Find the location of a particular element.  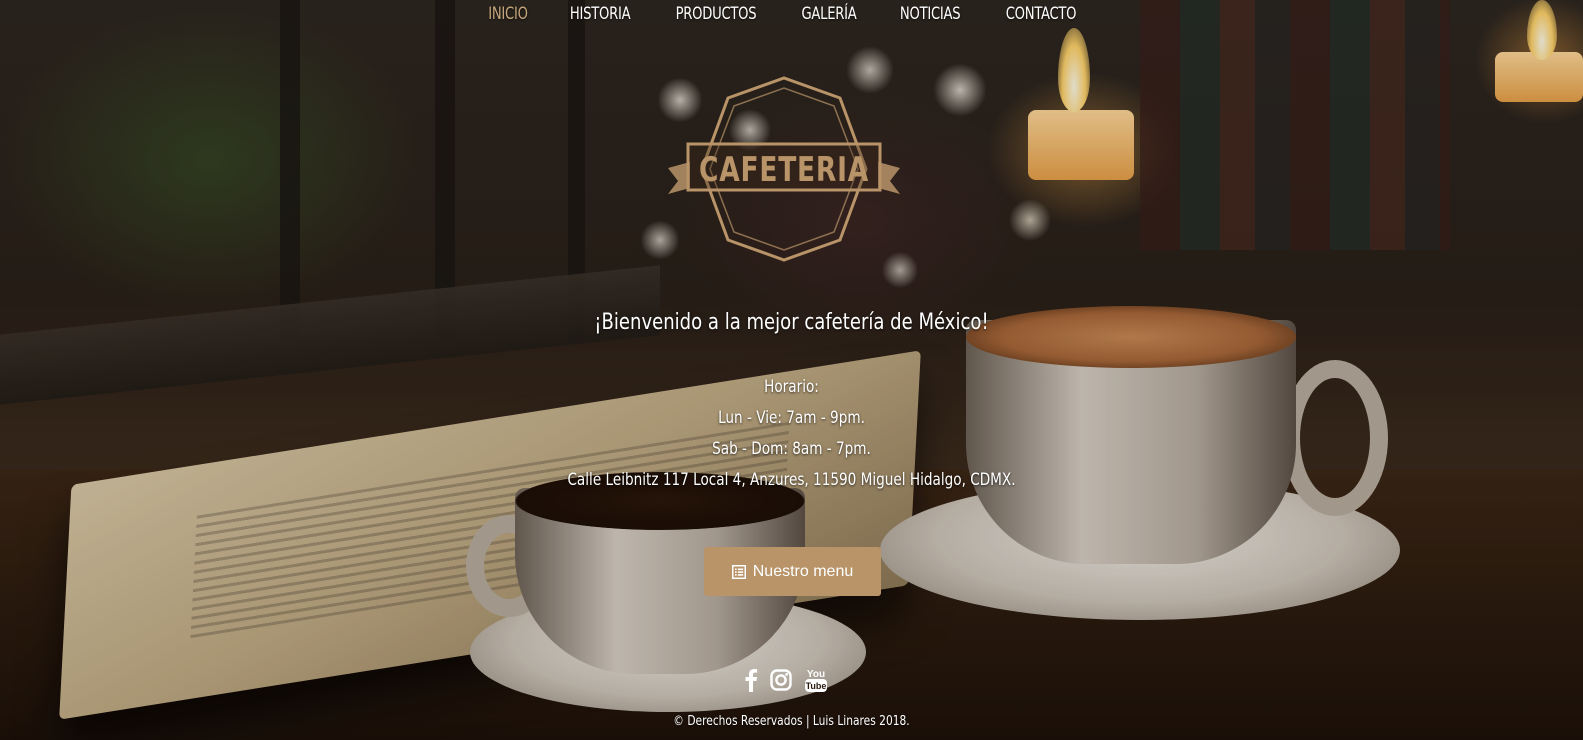

nav-item-contacto: Contacto is located at coordinates (1040, 14).